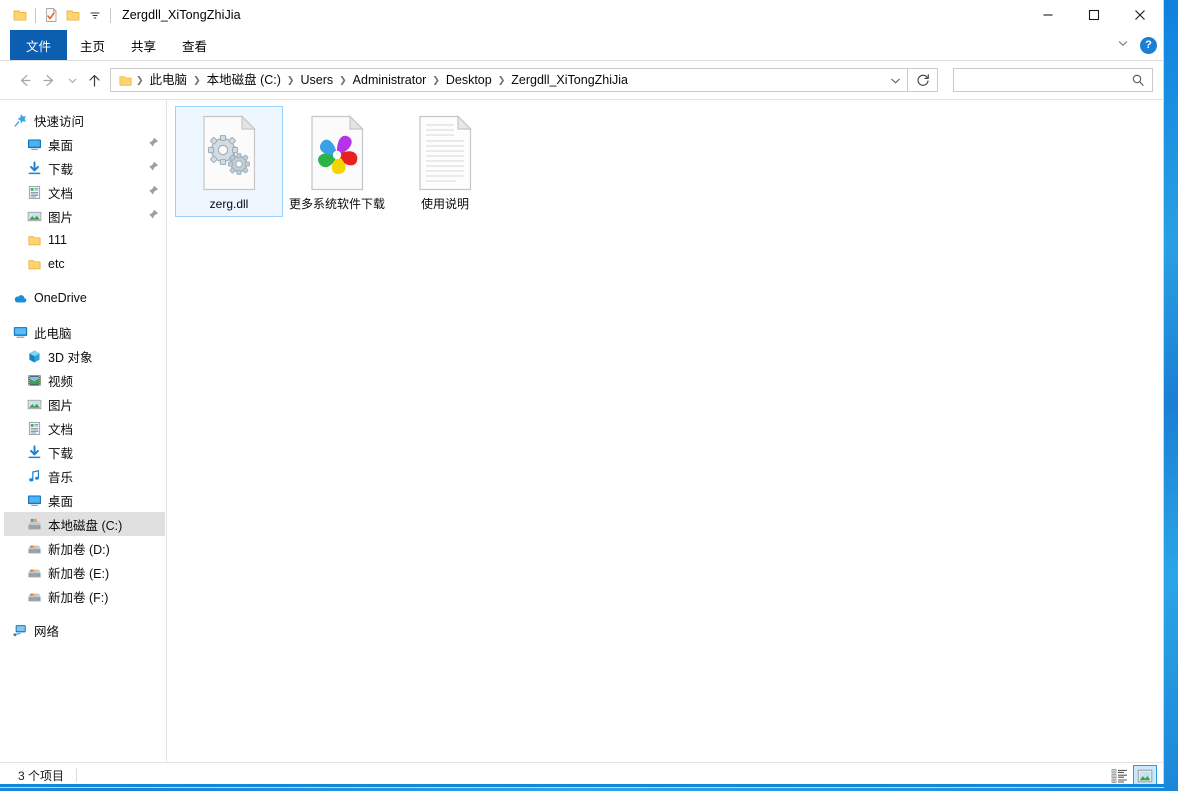 The width and height of the screenshot is (1178, 791). I want to click on sidebar-item-videos: 视频, so click(84, 380).